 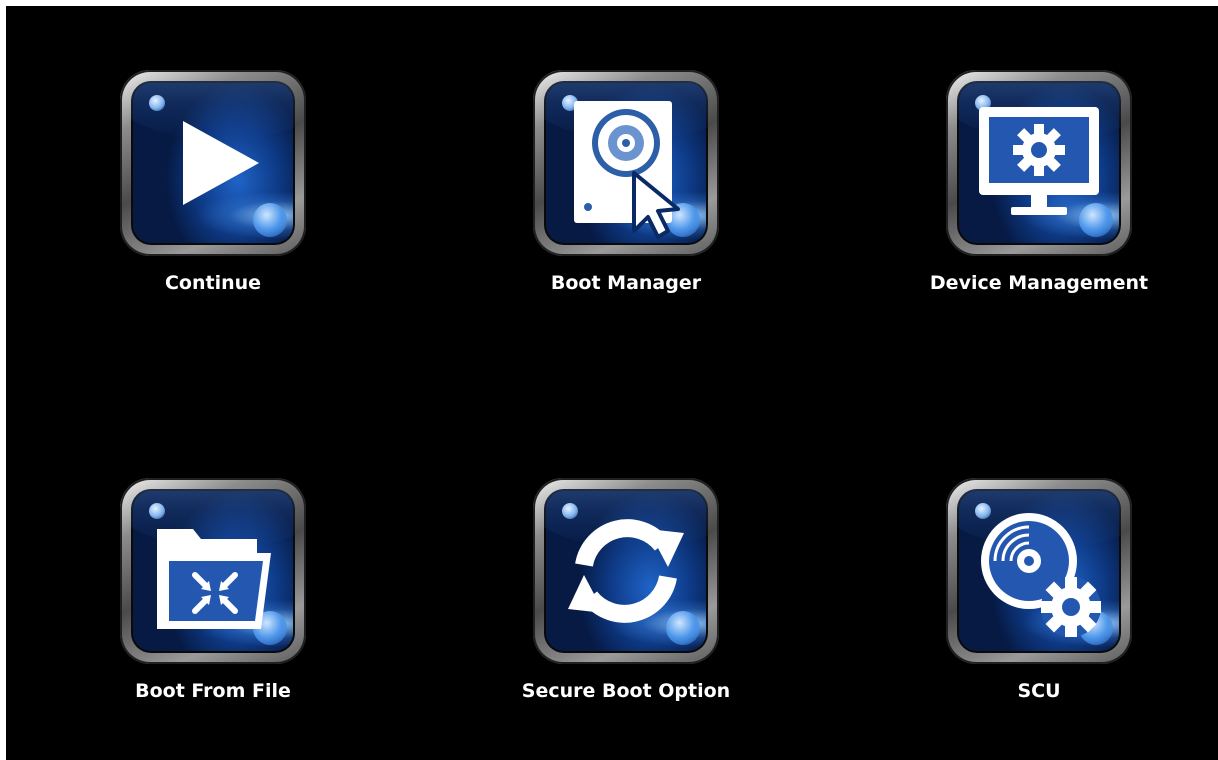 I want to click on boot-manager-tile-frame, so click(x=626, y=163).